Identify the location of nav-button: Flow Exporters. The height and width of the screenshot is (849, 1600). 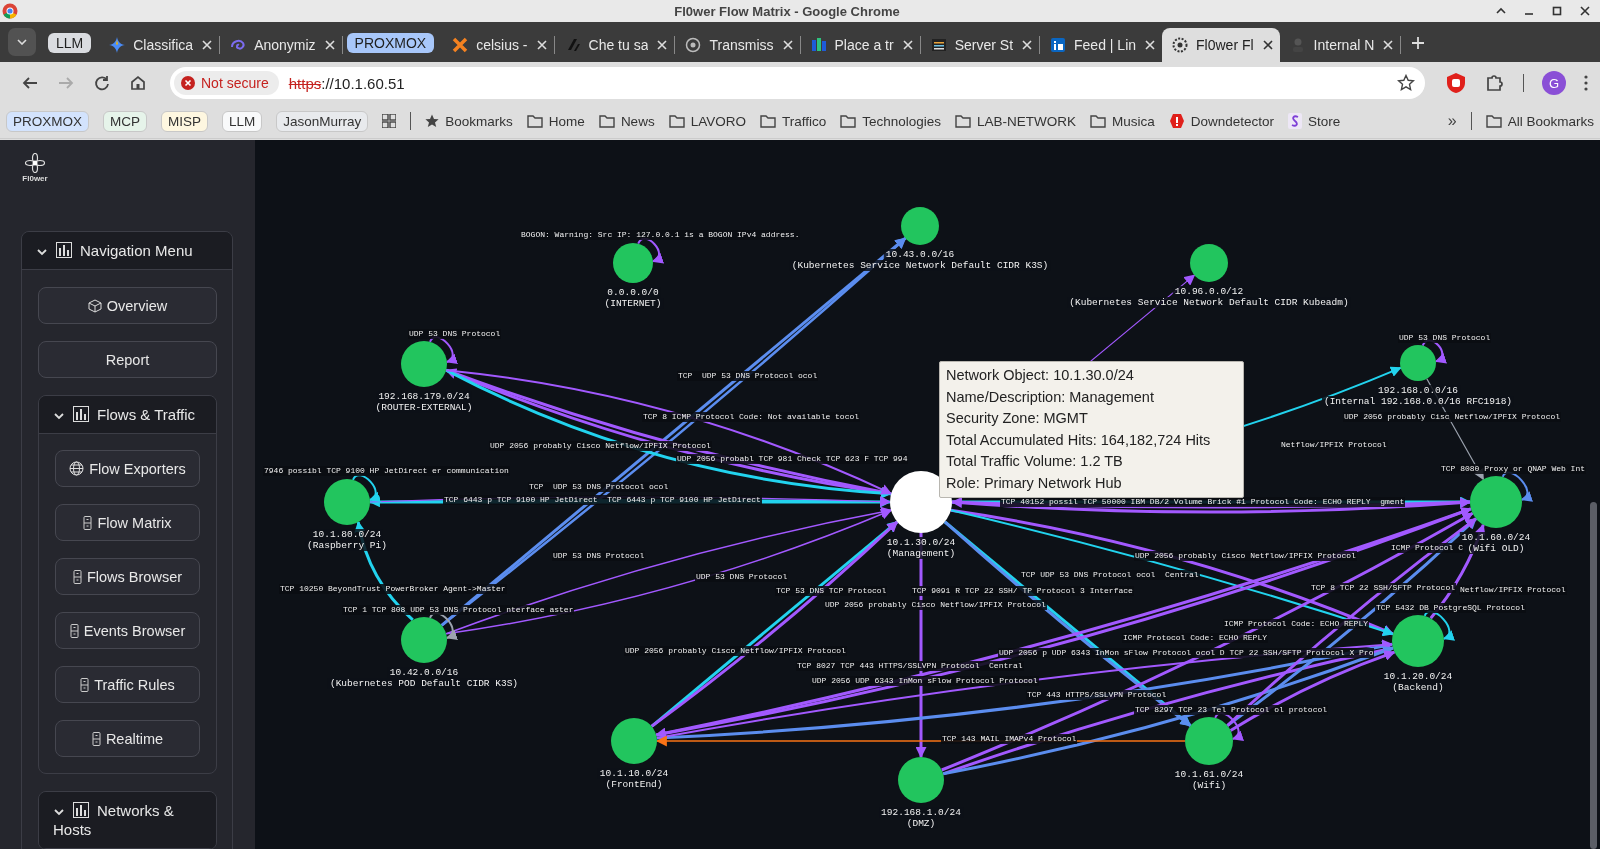
(127, 468).